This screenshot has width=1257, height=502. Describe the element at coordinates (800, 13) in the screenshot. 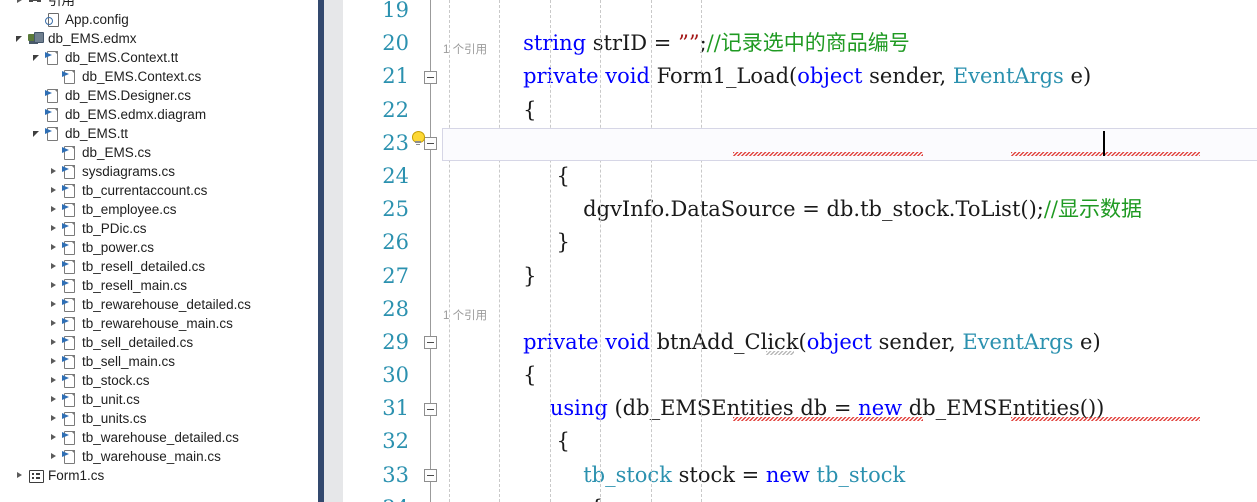

I see `code-line: 19` at that location.